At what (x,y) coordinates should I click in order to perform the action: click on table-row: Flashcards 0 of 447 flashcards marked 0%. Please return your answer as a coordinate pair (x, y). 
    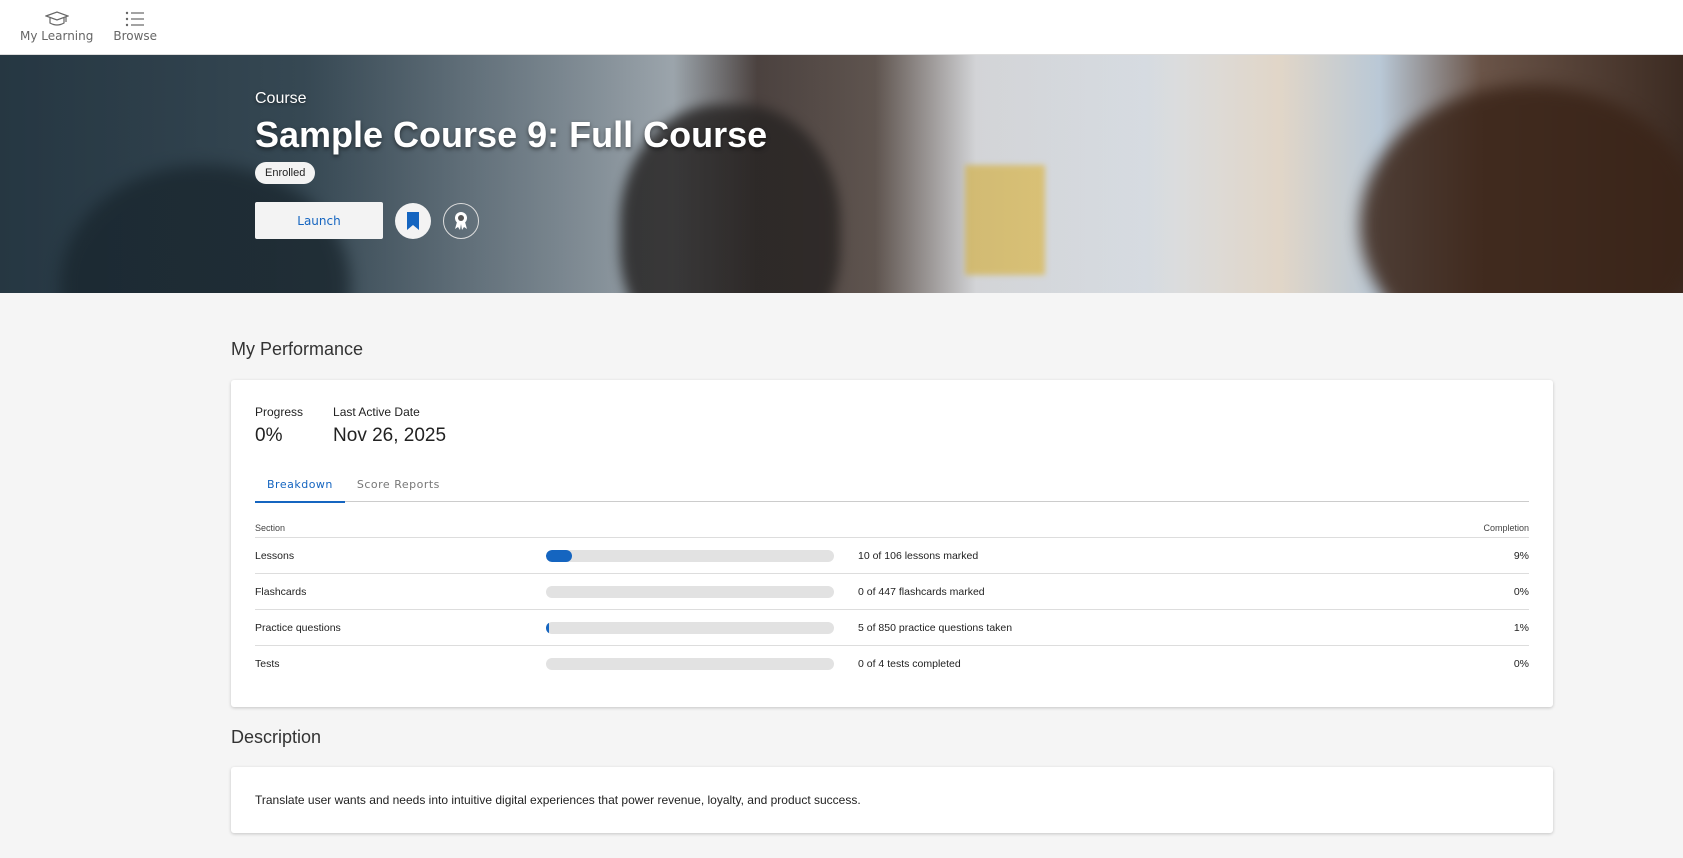
    Looking at the image, I should click on (892, 592).